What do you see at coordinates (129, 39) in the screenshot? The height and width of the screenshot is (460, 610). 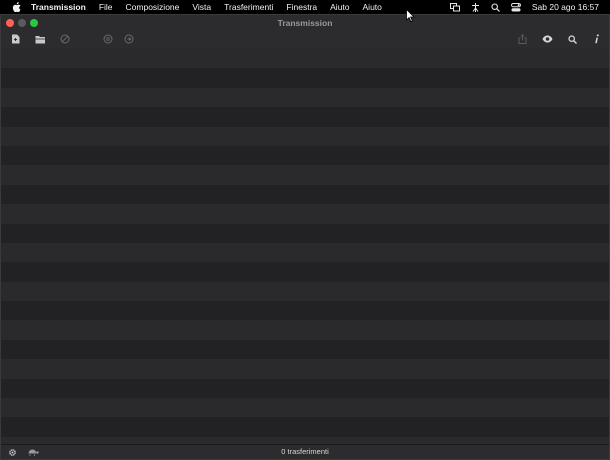 I see `resume-all-icon` at bounding box center [129, 39].